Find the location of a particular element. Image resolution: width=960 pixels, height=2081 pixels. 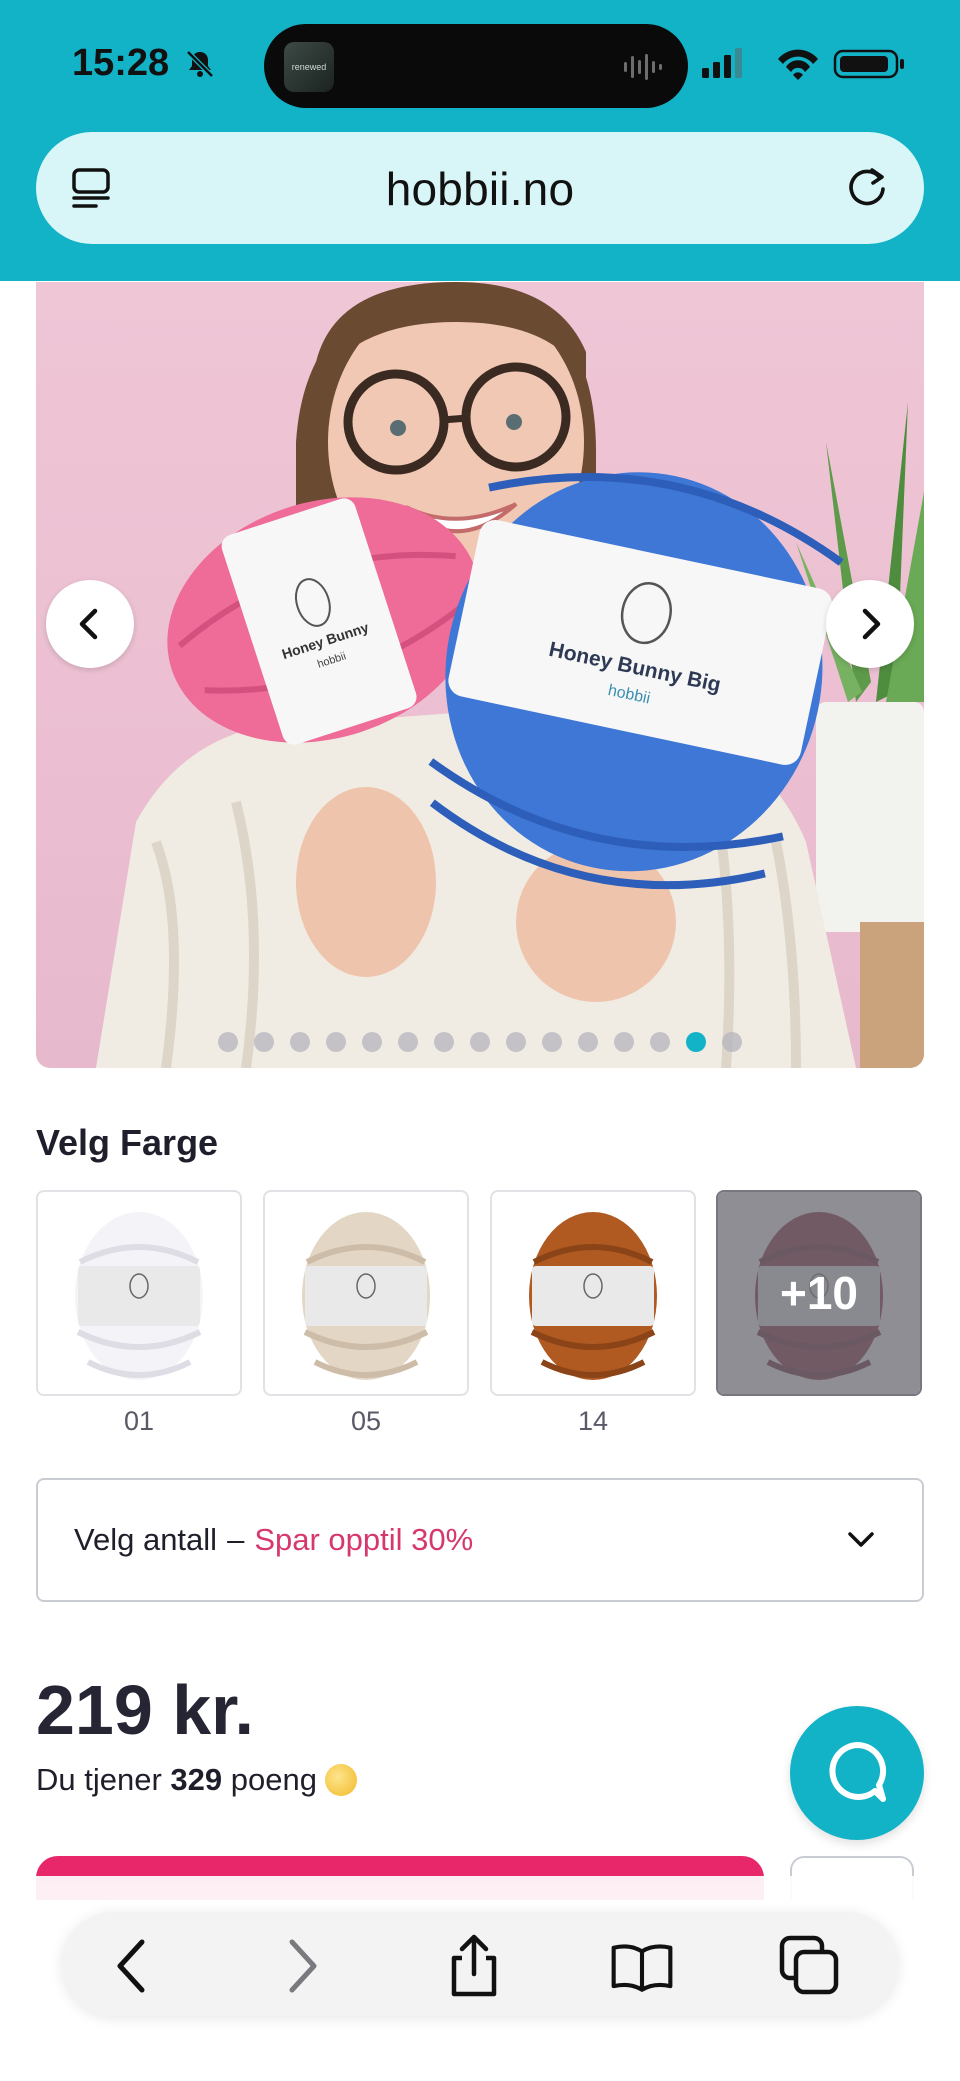

share-button is located at coordinates (474, 1966).